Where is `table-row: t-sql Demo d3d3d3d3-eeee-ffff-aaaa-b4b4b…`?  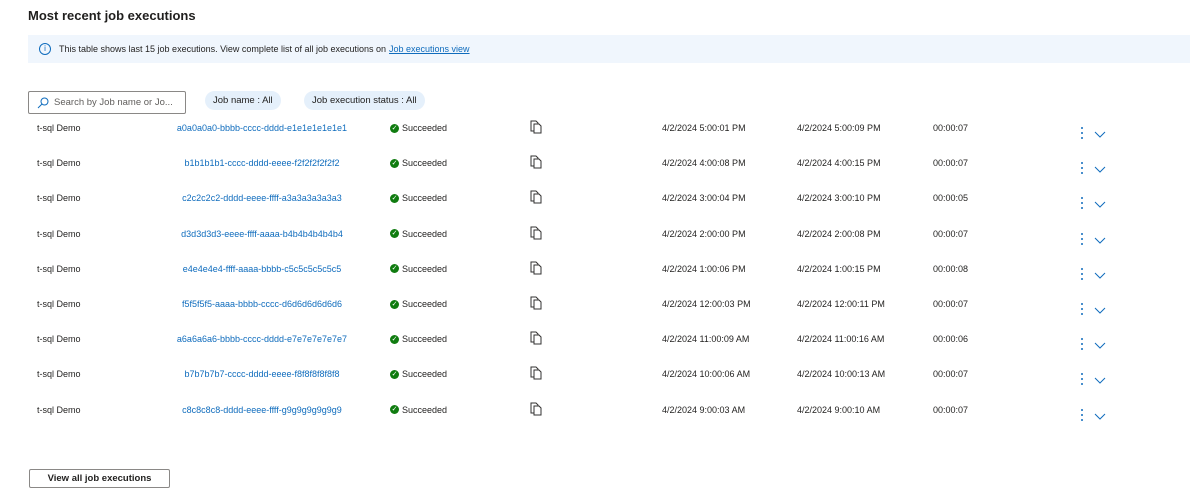
table-row: t-sql Demo d3d3d3d3-eeee-ffff-aaaa-b4b4b… is located at coordinates (595, 237).